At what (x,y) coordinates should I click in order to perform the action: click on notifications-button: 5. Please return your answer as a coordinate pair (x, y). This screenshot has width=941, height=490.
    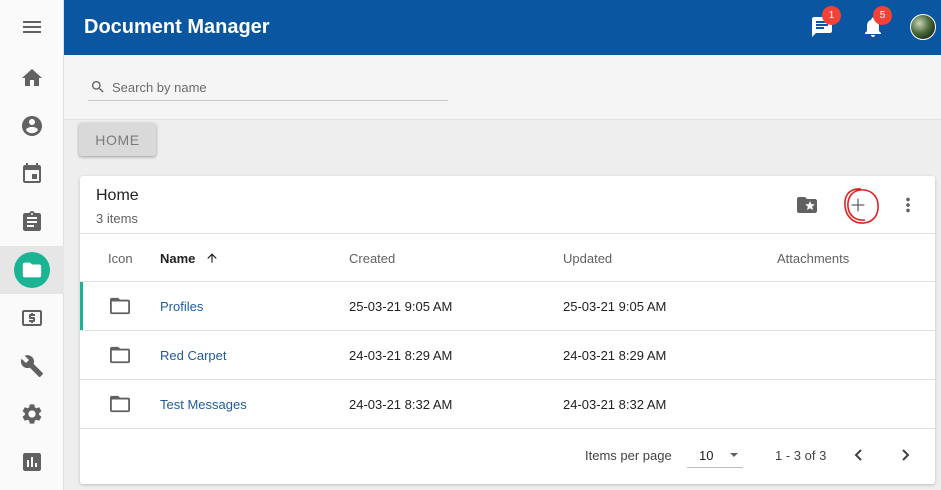
    Looking at the image, I should click on (876, 23).